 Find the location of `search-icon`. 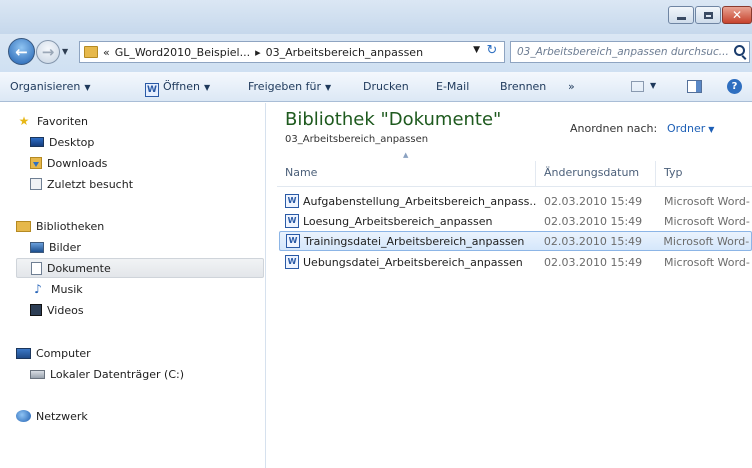

search-icon is located at coordinates (739, 50).